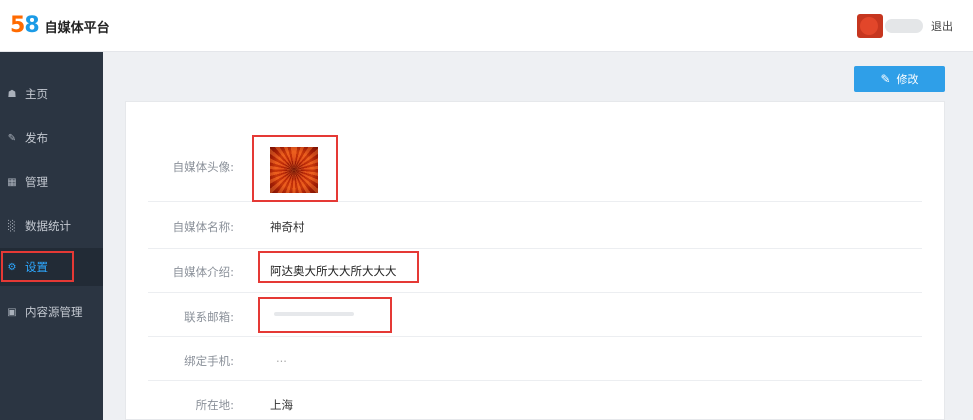  What do you see at coordinates (535, 225) in the screenshot?
I see `profile-row-name: 自媒体名称: 神奇村` at bounding box center [535, 225].